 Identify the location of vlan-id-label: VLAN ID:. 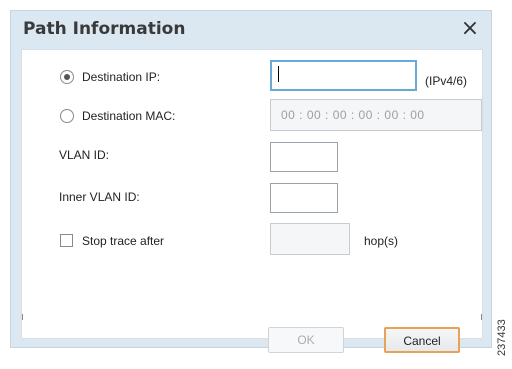
(84, 155).